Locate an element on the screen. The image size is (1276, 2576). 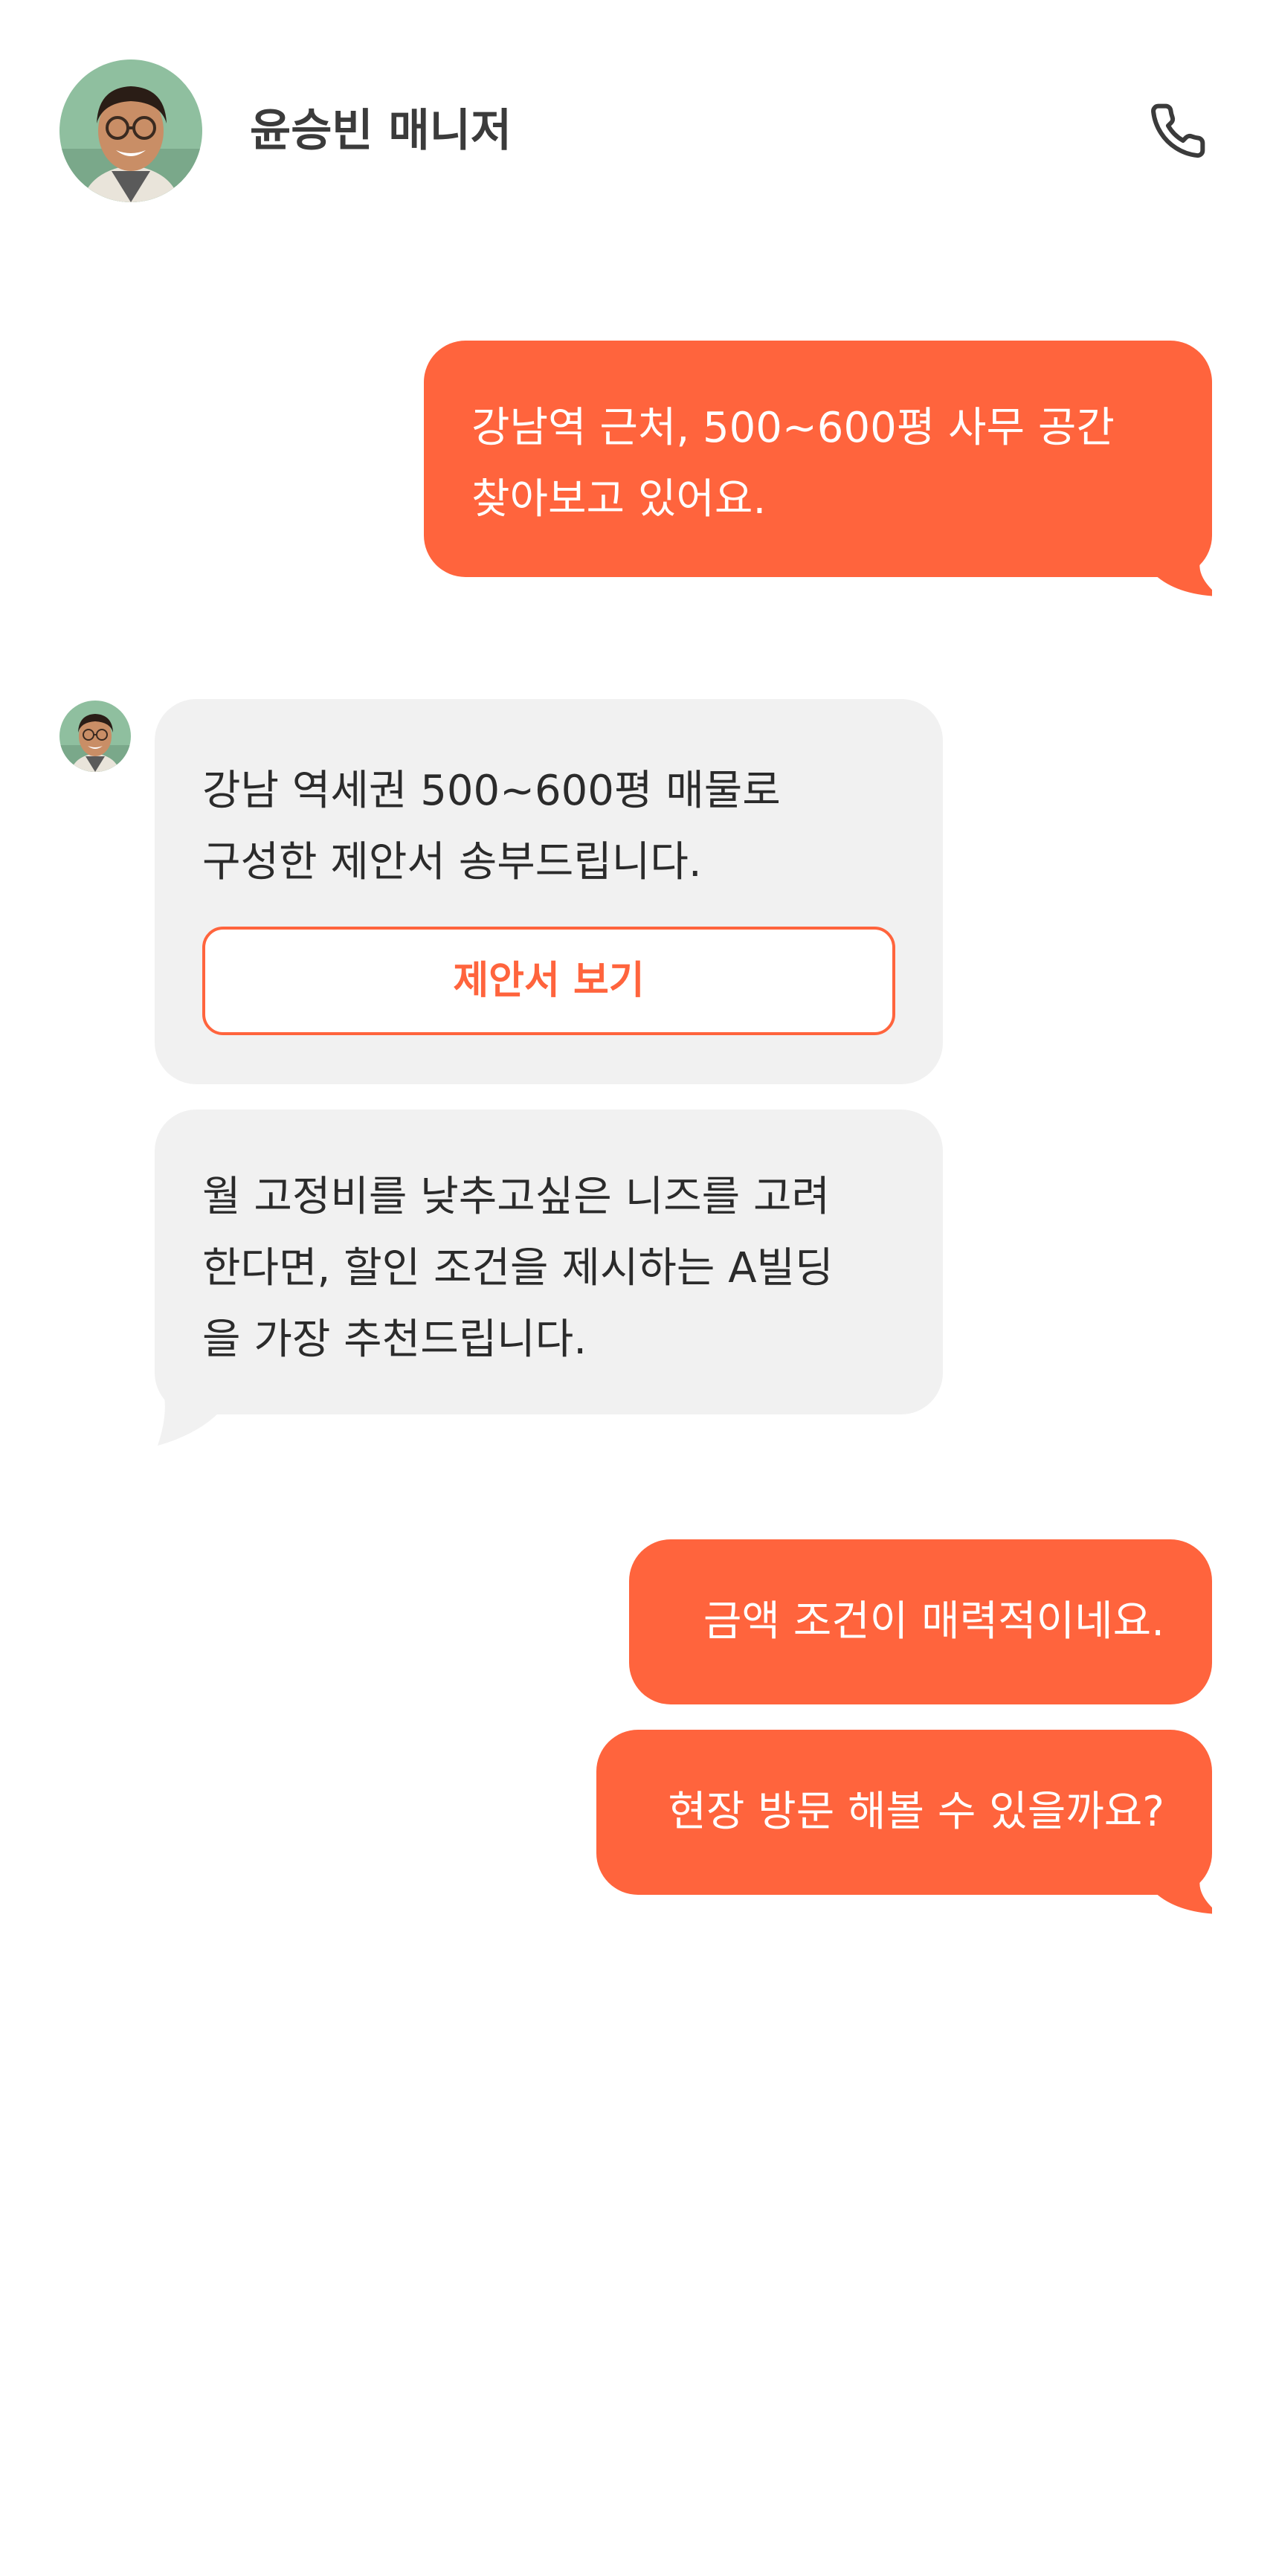
call-button is located at coordinates (1178, 131).